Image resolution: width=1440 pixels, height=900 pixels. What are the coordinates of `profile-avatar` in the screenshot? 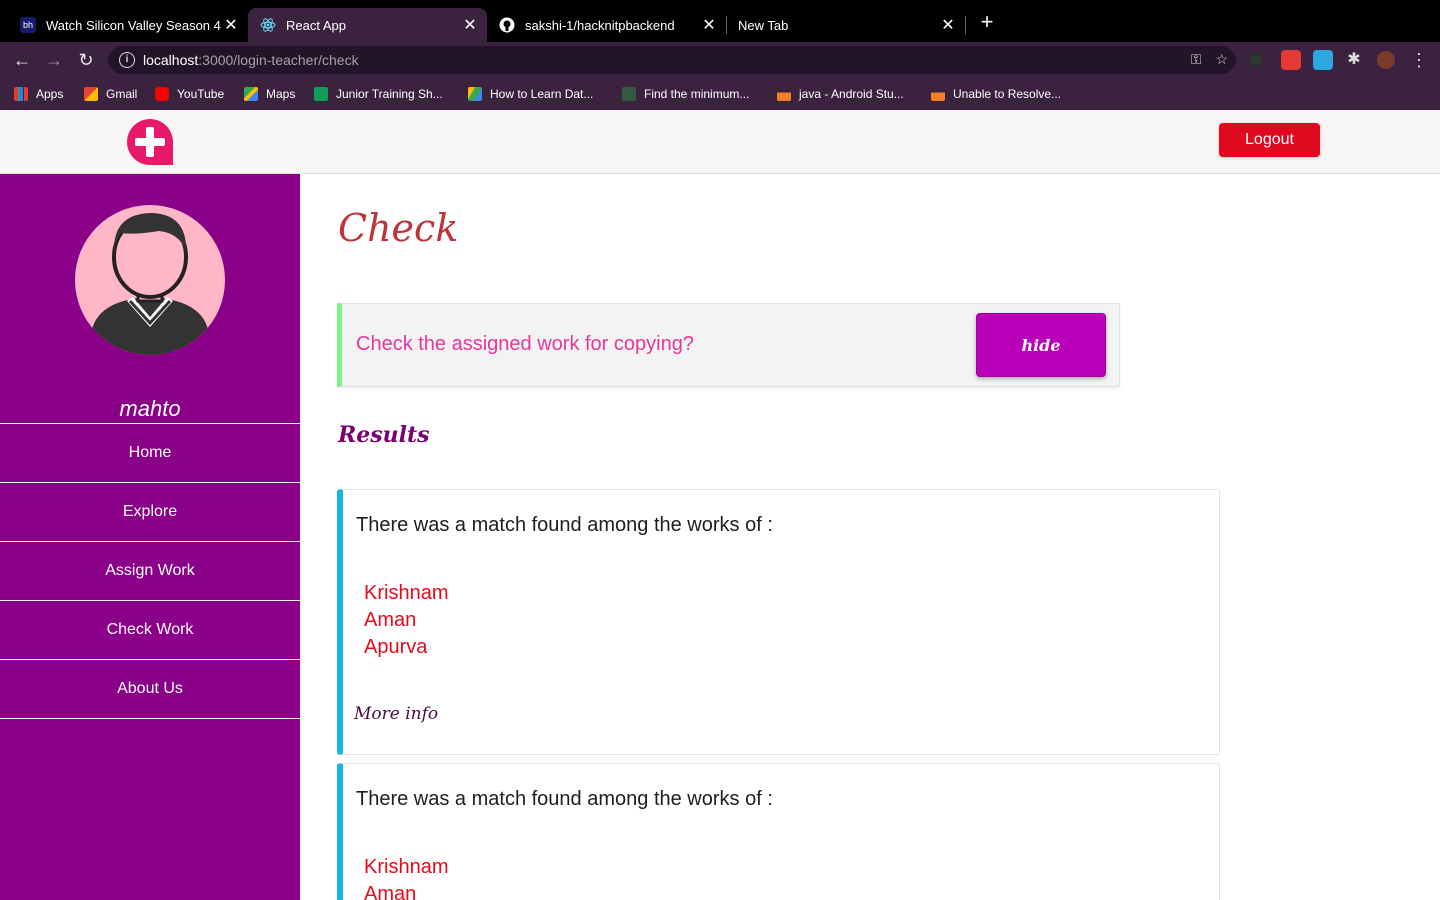 It's located at (1386, 60).